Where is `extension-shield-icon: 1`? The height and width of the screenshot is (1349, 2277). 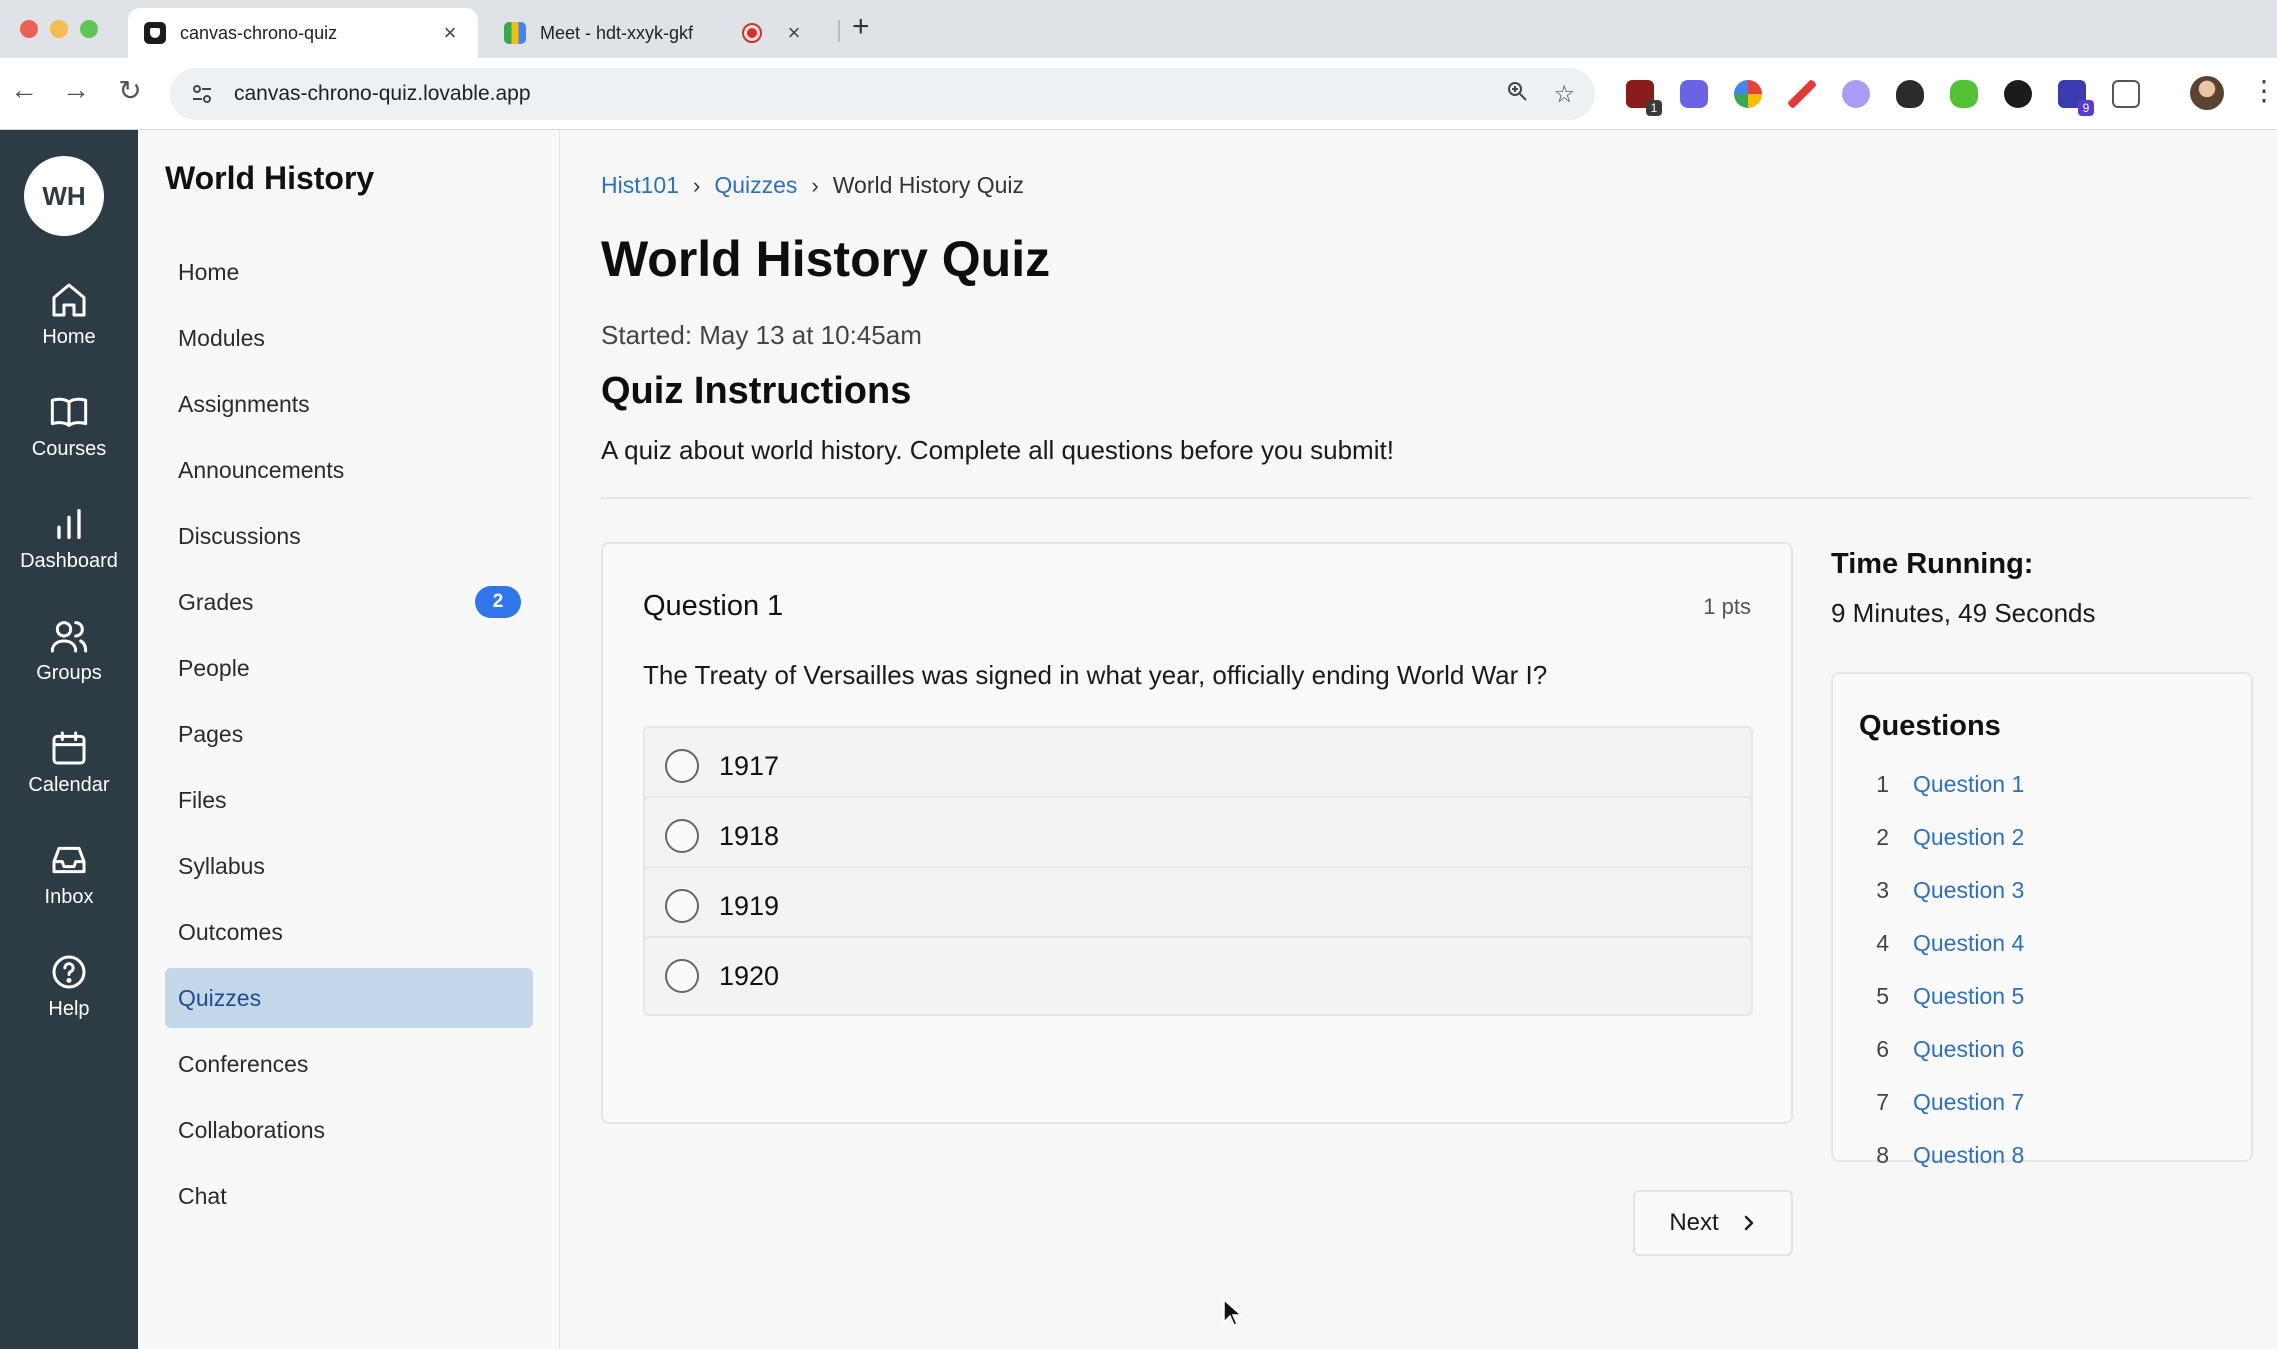
extension-shield-icon: 1 is located at coordinates (1644, 98).